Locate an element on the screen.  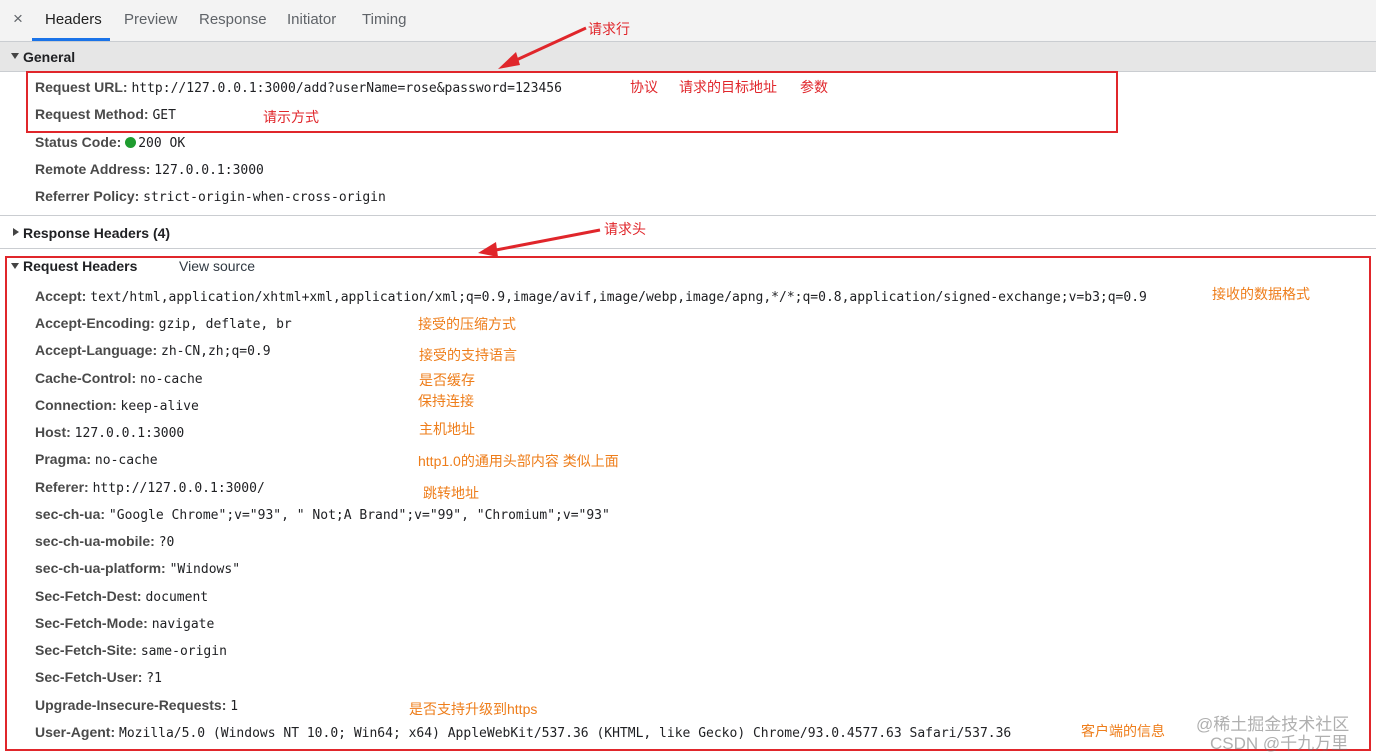
annotation-upgrade: 是否支持升级到https is located at coordinates (473, 709).